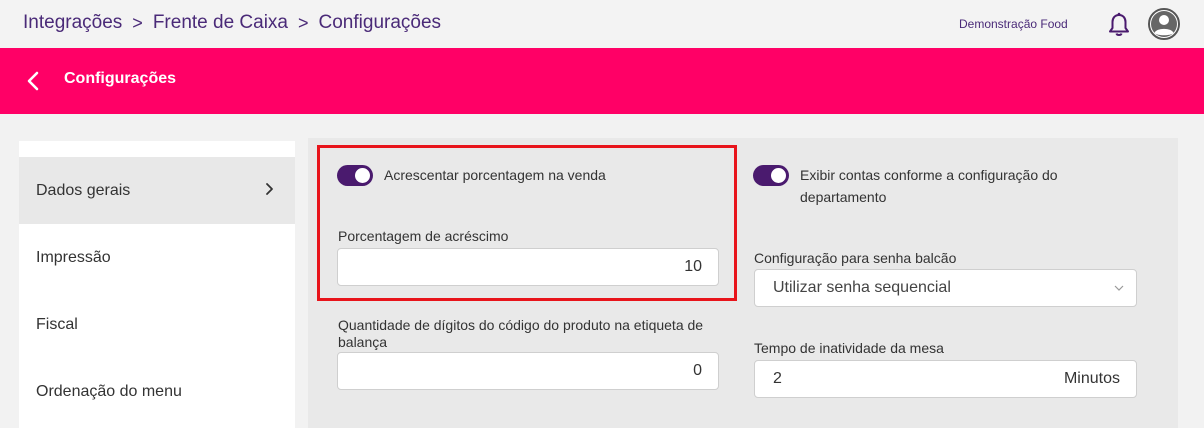 The width and height of the screenshot is (1204, 428). I want to click on sidebar-item-impressao: Impressão, so click(157, 257).